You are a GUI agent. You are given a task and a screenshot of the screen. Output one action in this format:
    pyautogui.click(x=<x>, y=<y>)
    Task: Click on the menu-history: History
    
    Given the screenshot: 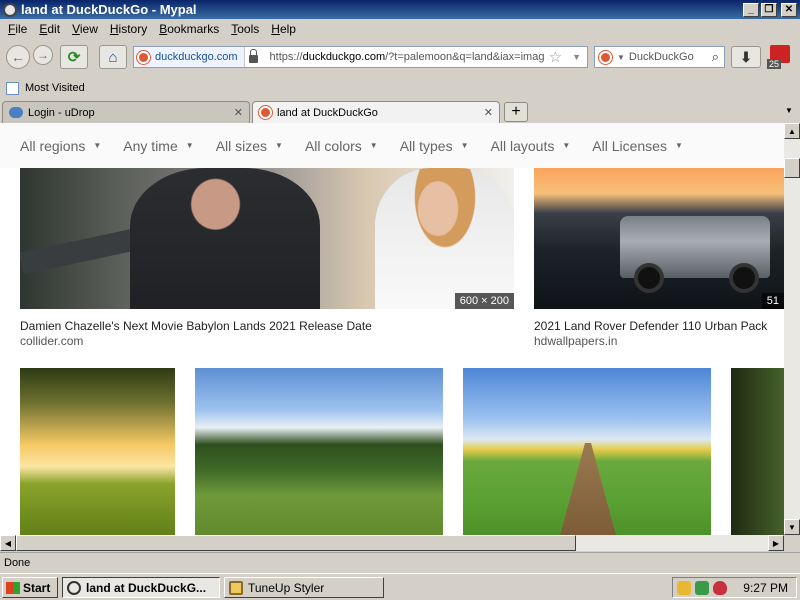 What is the action you would take?
    pyautogui.click(x=128, y=29)
    